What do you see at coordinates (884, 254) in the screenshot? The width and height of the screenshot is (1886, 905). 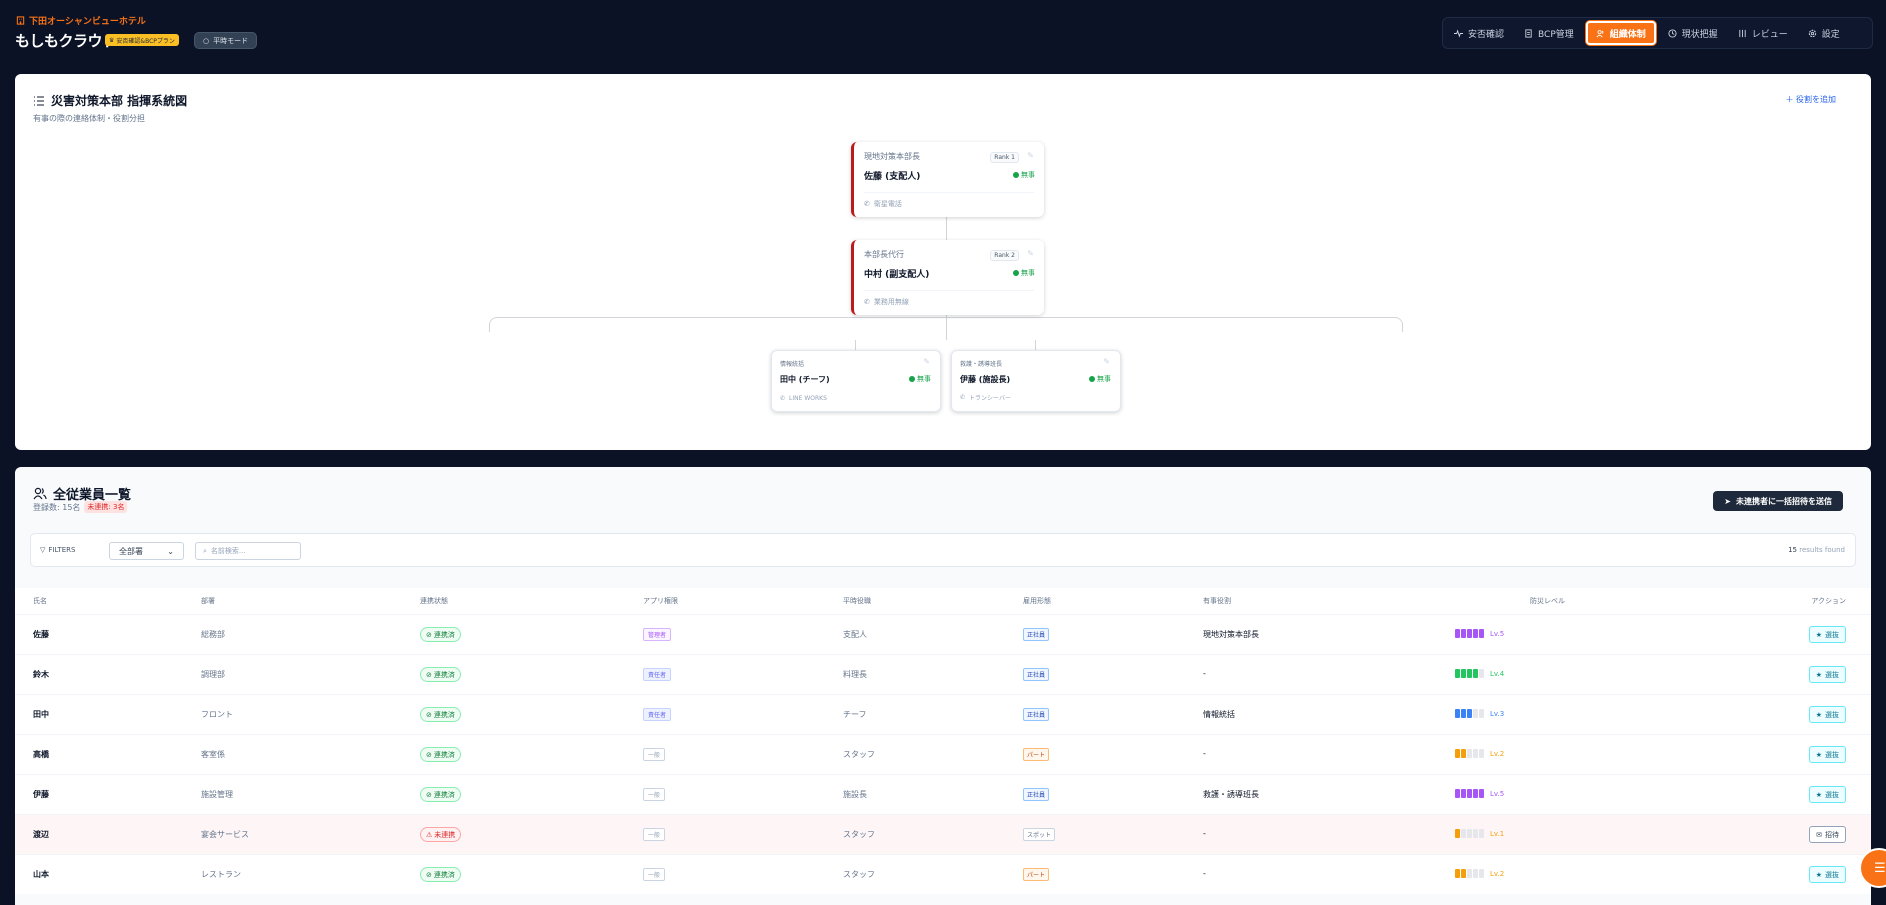 I see `node-role: 本部長代行` at bounding box center [884, 254].